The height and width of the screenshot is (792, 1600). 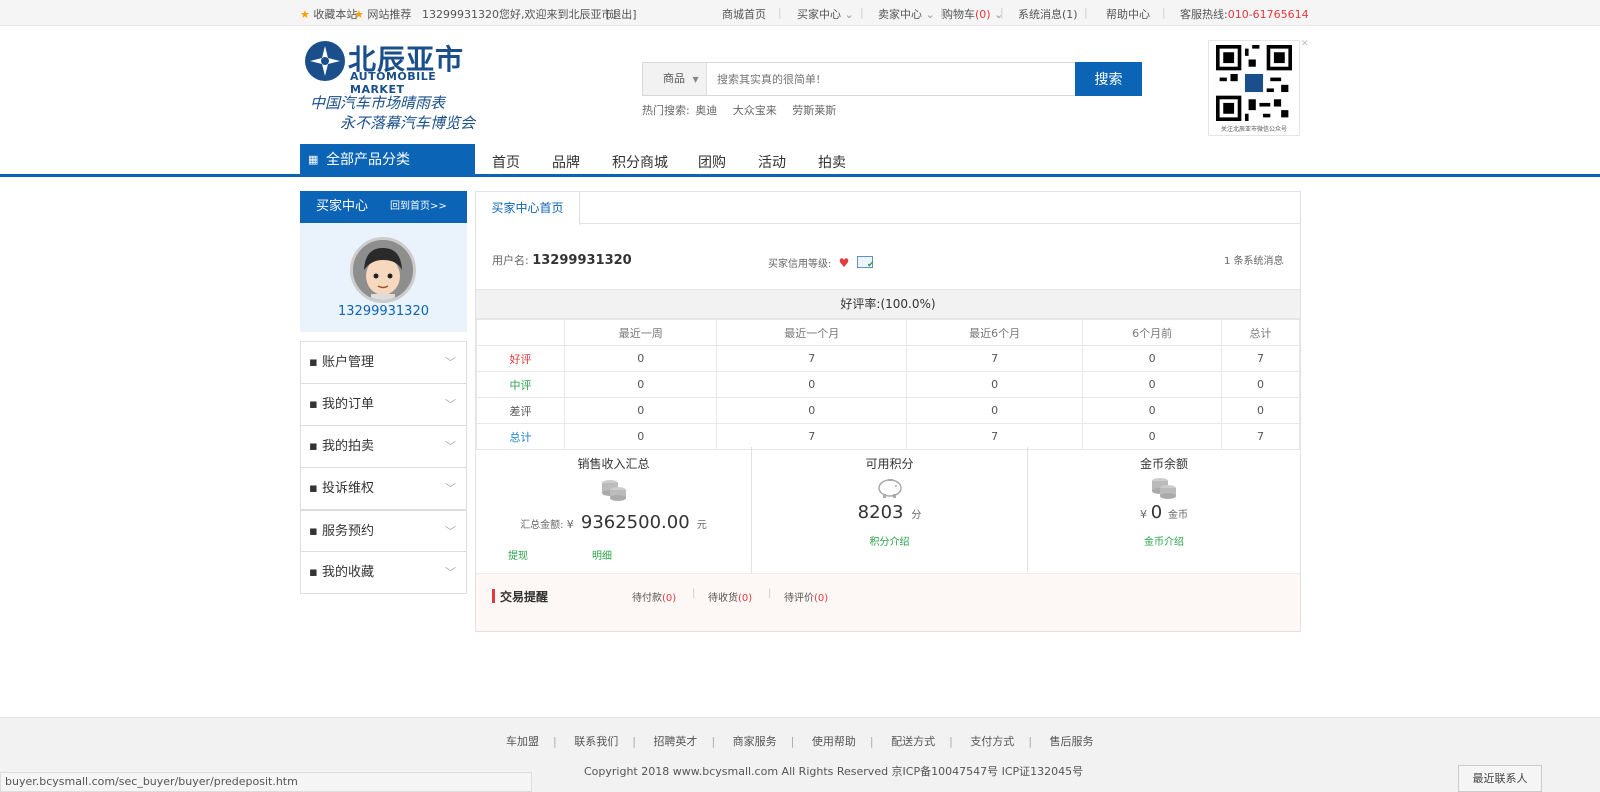 What do you see at coordinates (834, 741) in the screenshot?
I see `footer-link: 使用帮助` at bounding box center [834, 741].